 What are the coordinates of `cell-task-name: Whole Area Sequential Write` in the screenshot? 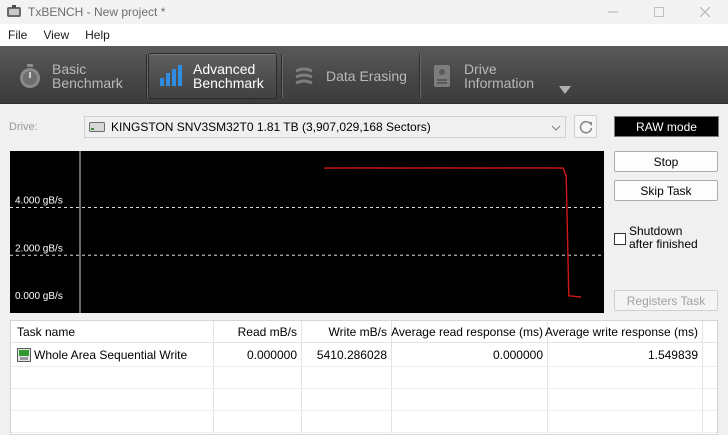 It's located at (111, 355).